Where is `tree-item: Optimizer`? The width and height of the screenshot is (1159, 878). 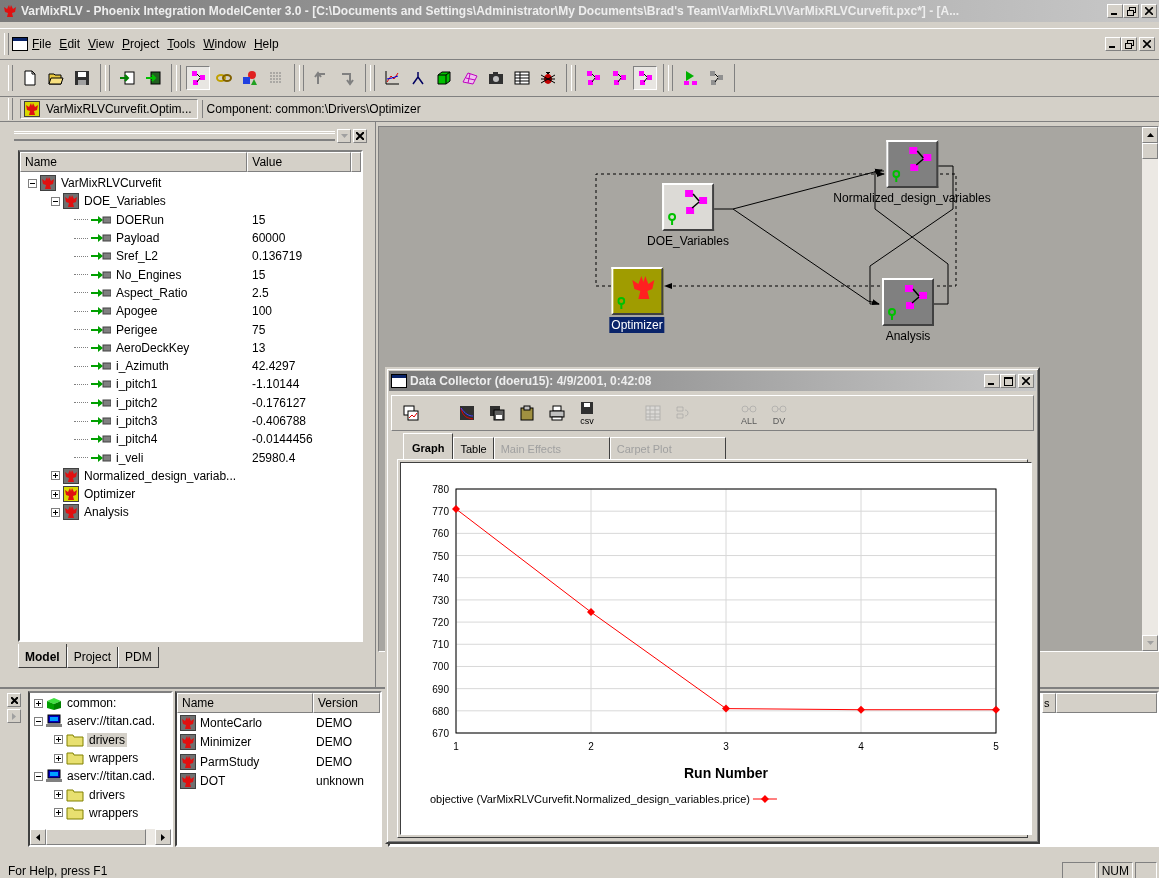
tree-item: Optimizer is located at coordinates (110, 494).